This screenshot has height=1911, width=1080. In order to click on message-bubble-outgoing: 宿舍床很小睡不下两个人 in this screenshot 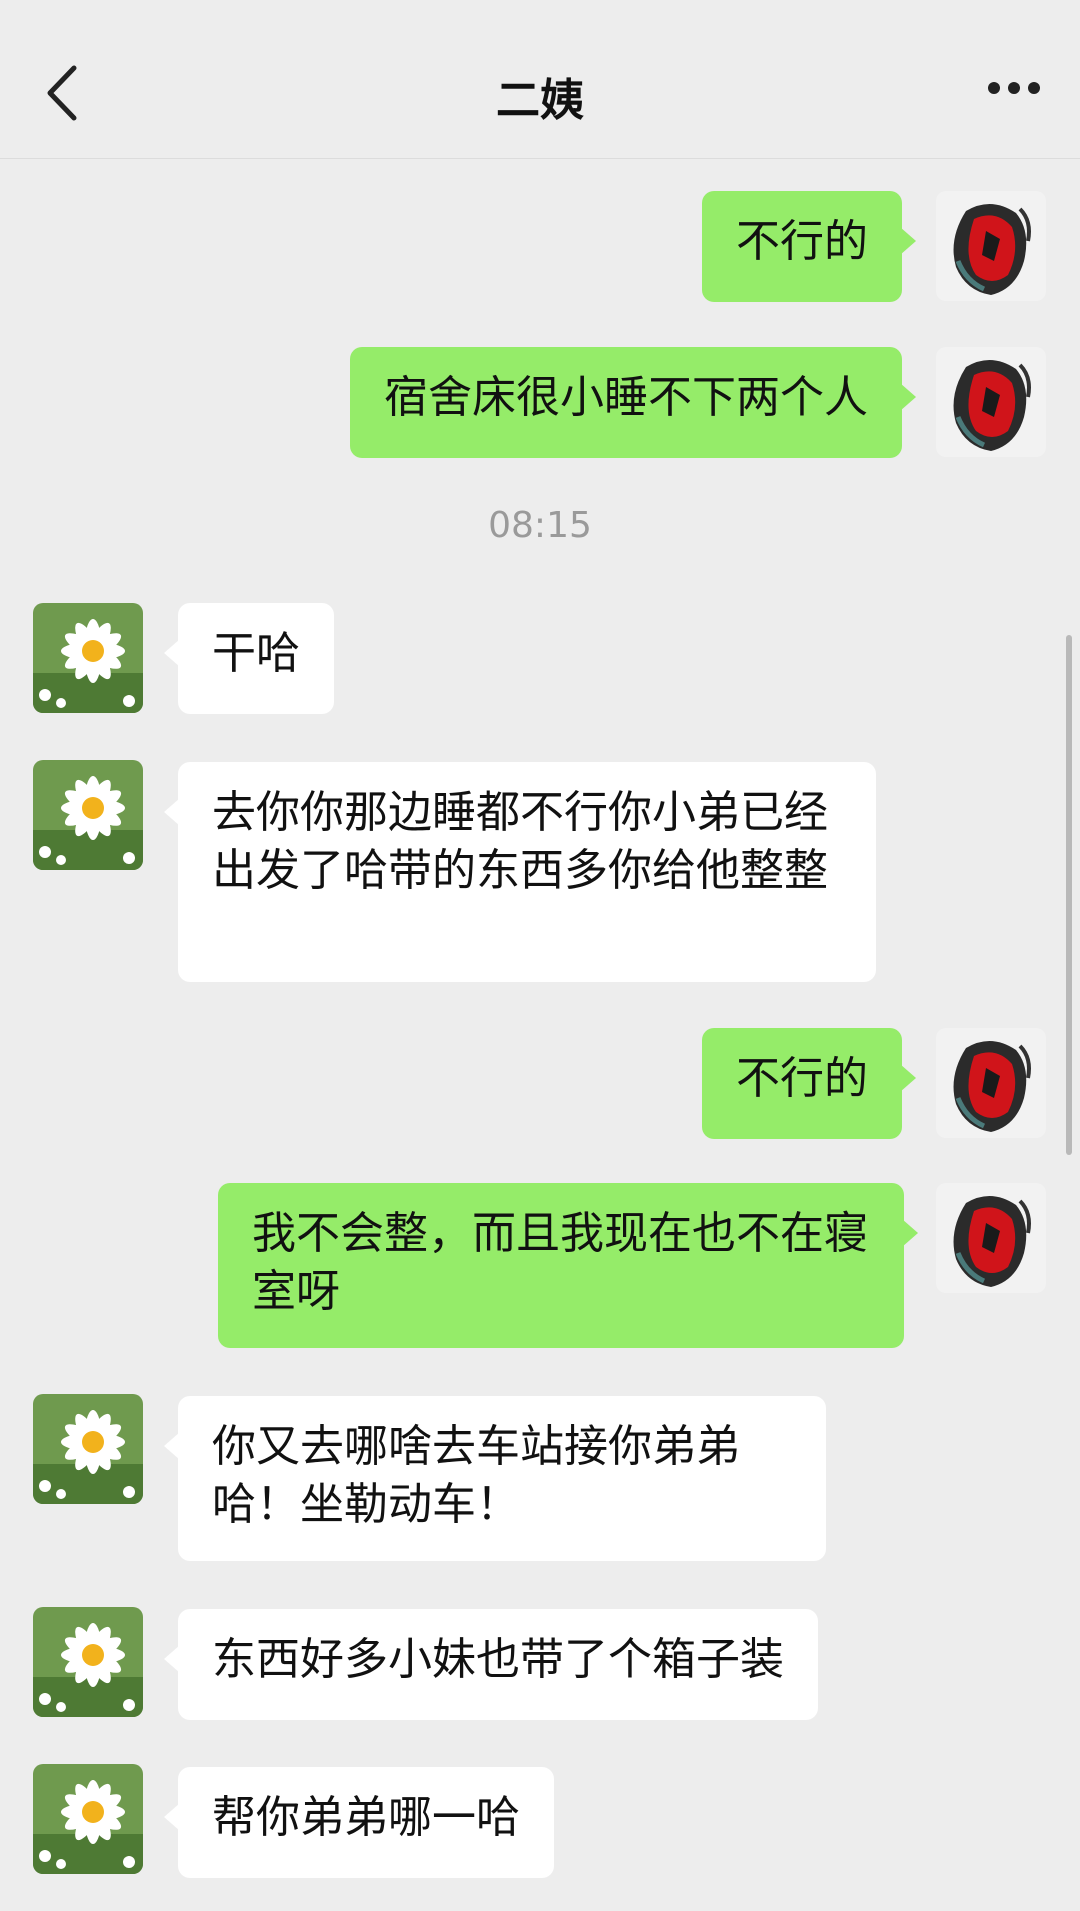, I will do `click(633, 402)`.